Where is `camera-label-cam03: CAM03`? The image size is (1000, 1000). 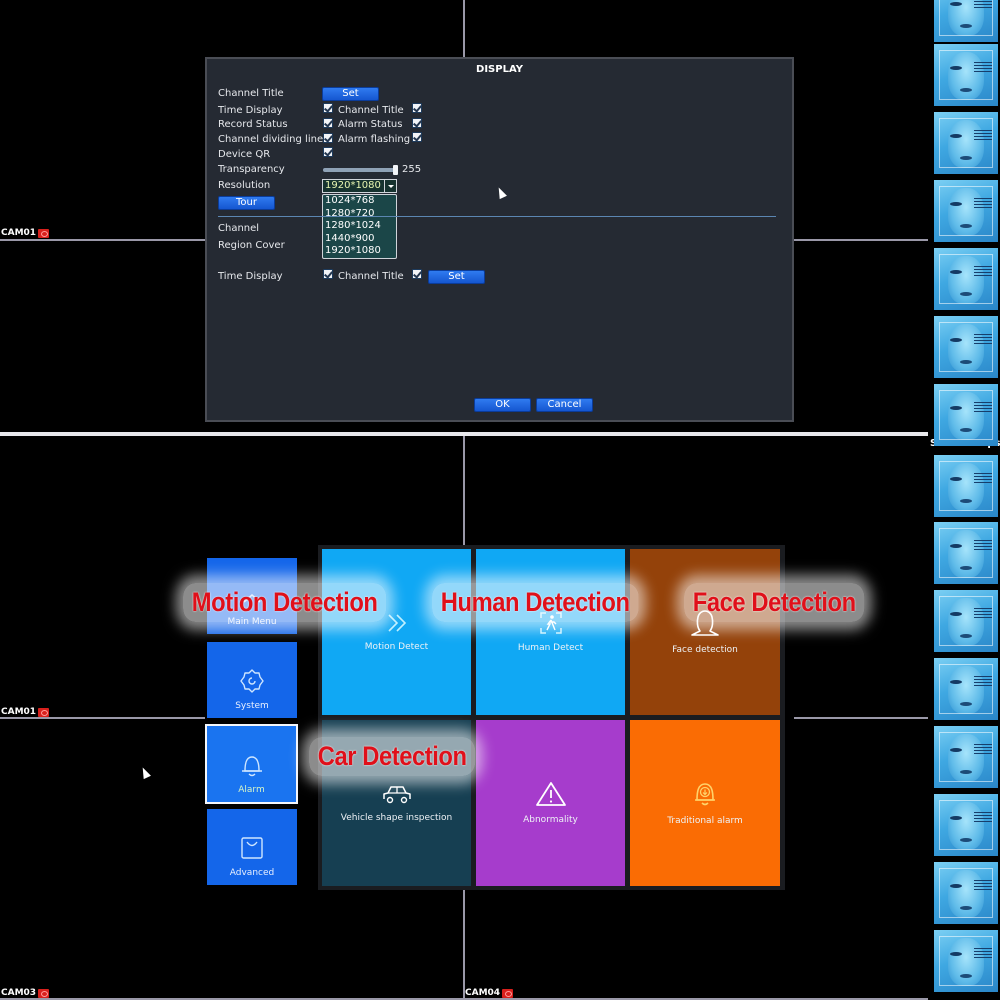 camera-label-cam03: CAM03 is located at coordinates (25, 993).